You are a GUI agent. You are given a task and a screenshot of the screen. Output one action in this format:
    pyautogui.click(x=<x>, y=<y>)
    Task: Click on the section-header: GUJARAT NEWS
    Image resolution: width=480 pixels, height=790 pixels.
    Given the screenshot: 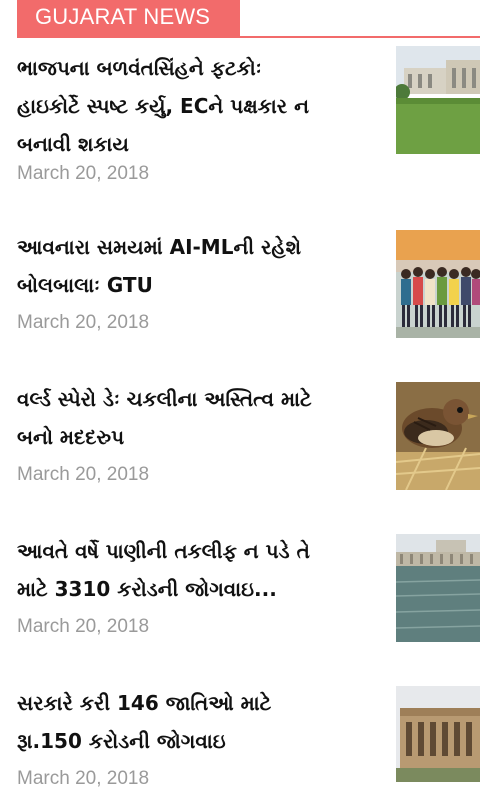 What is the action you would take?
    pyautogui.click(x=240, y=19)
    